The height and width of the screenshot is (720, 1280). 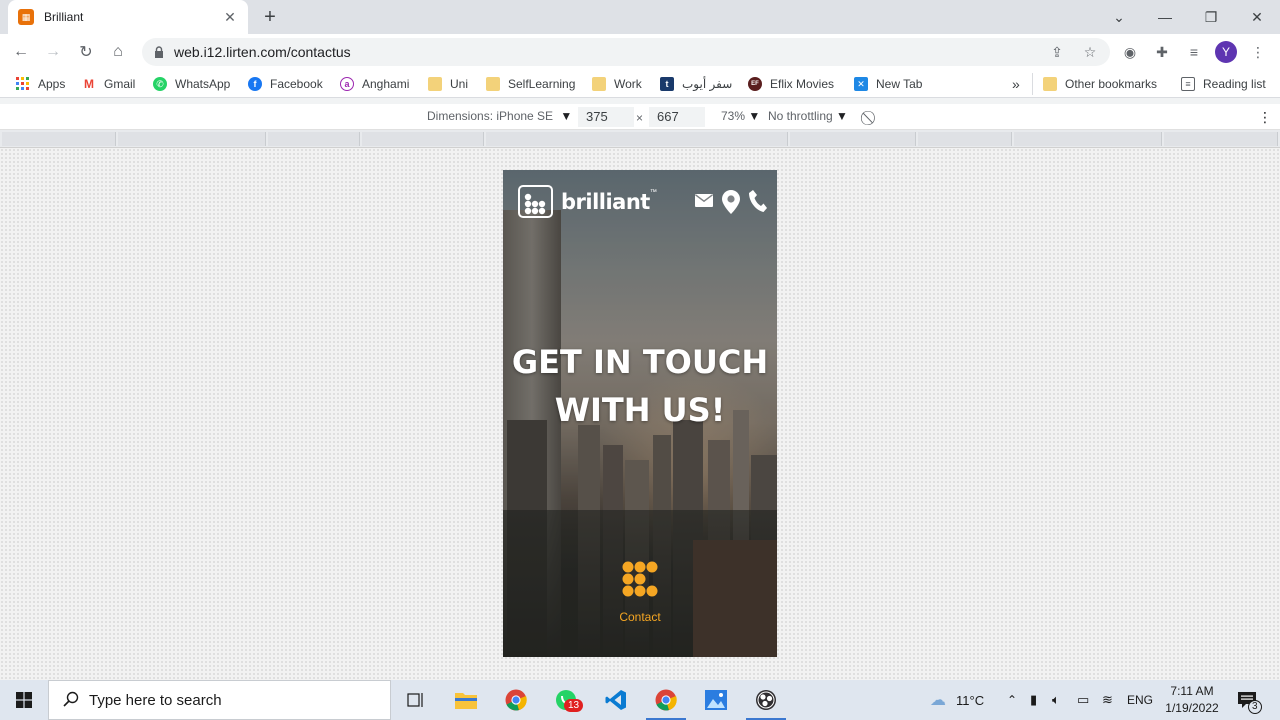 What do you see at coordinates (1057, 52) in the screenshot?
I see `share-icon: ⇪` at bounding box center [1057, 52].